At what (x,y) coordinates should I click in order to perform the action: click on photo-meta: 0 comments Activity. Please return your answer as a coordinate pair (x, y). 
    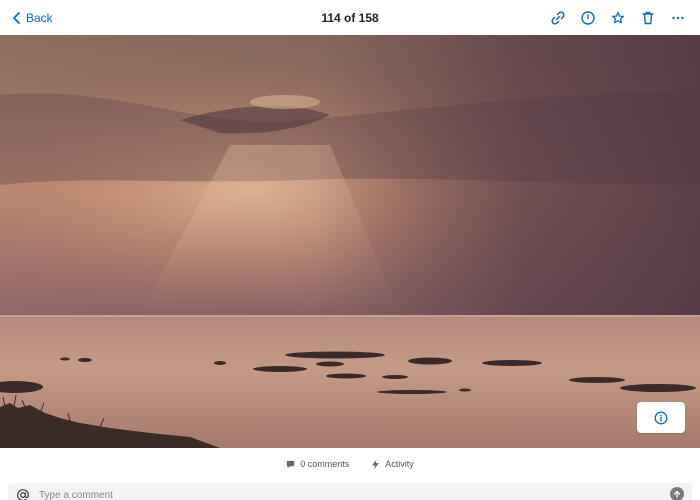
    Looking at the image, I should click on (350, 464).